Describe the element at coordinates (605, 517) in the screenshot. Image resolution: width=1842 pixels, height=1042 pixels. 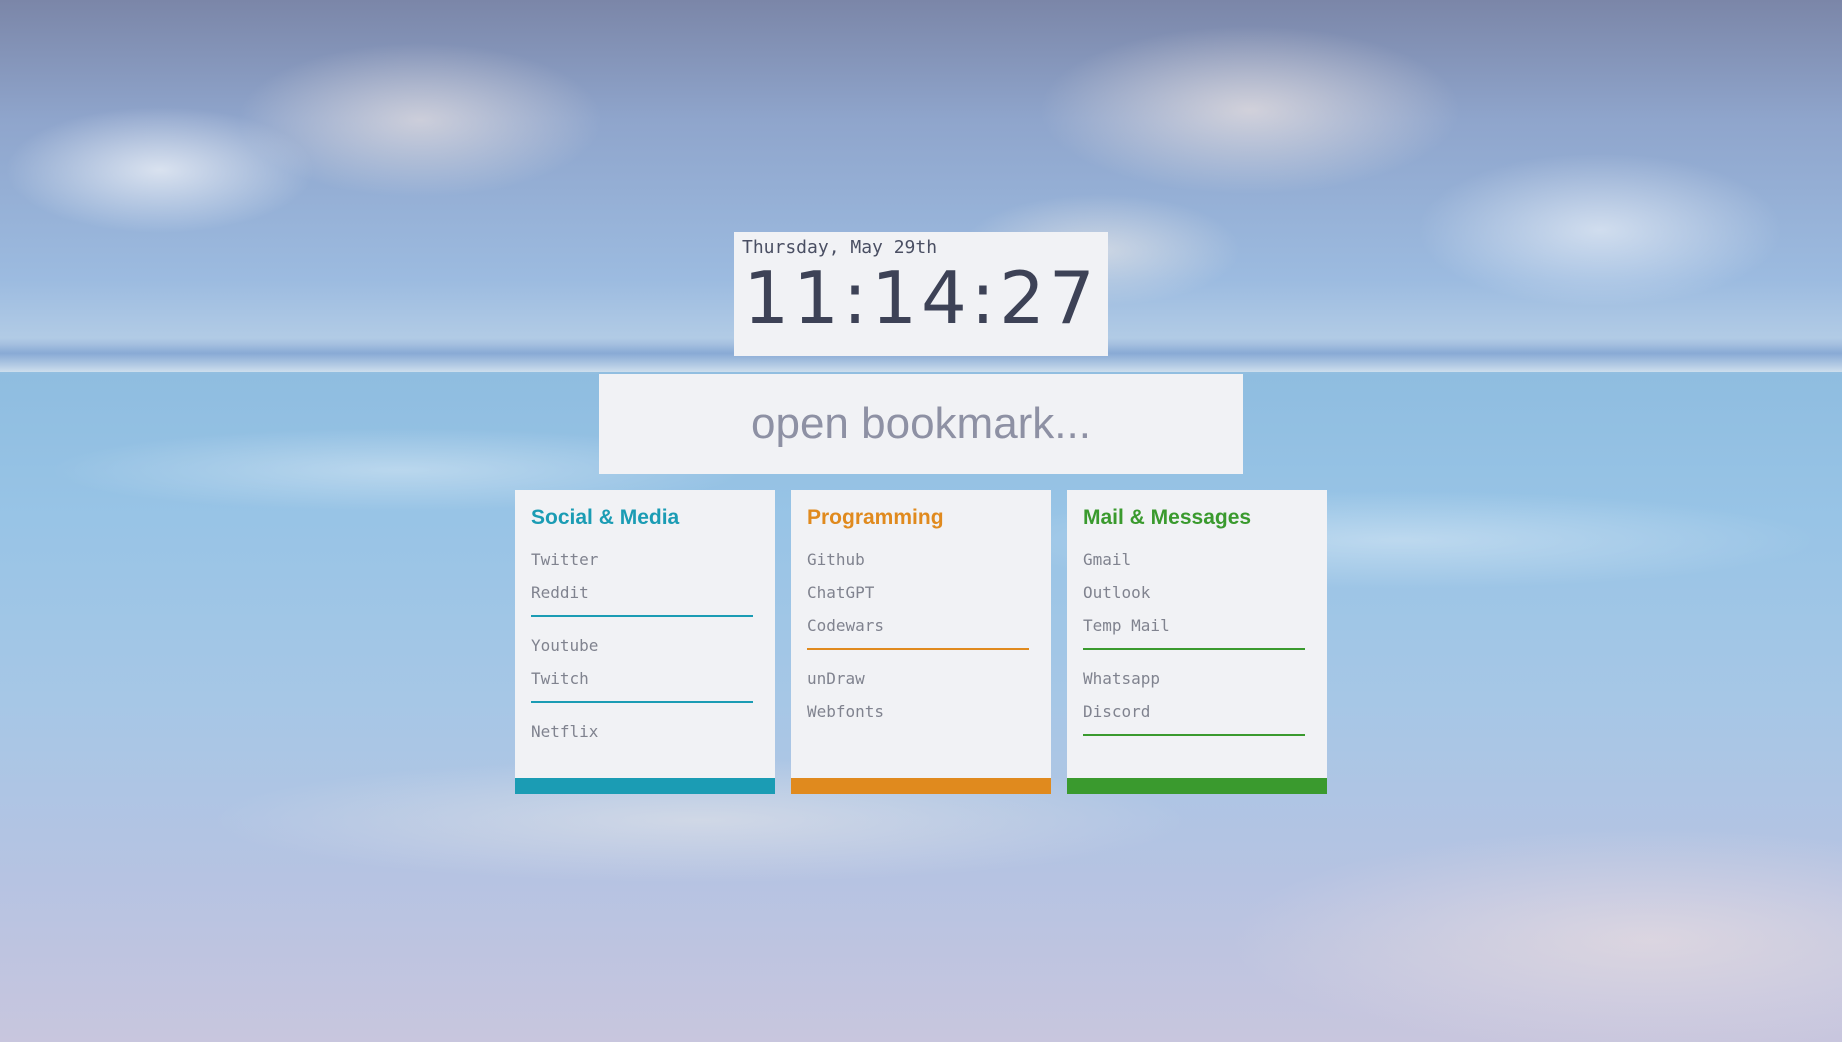
I see `card-title: Social & Media` at that location.